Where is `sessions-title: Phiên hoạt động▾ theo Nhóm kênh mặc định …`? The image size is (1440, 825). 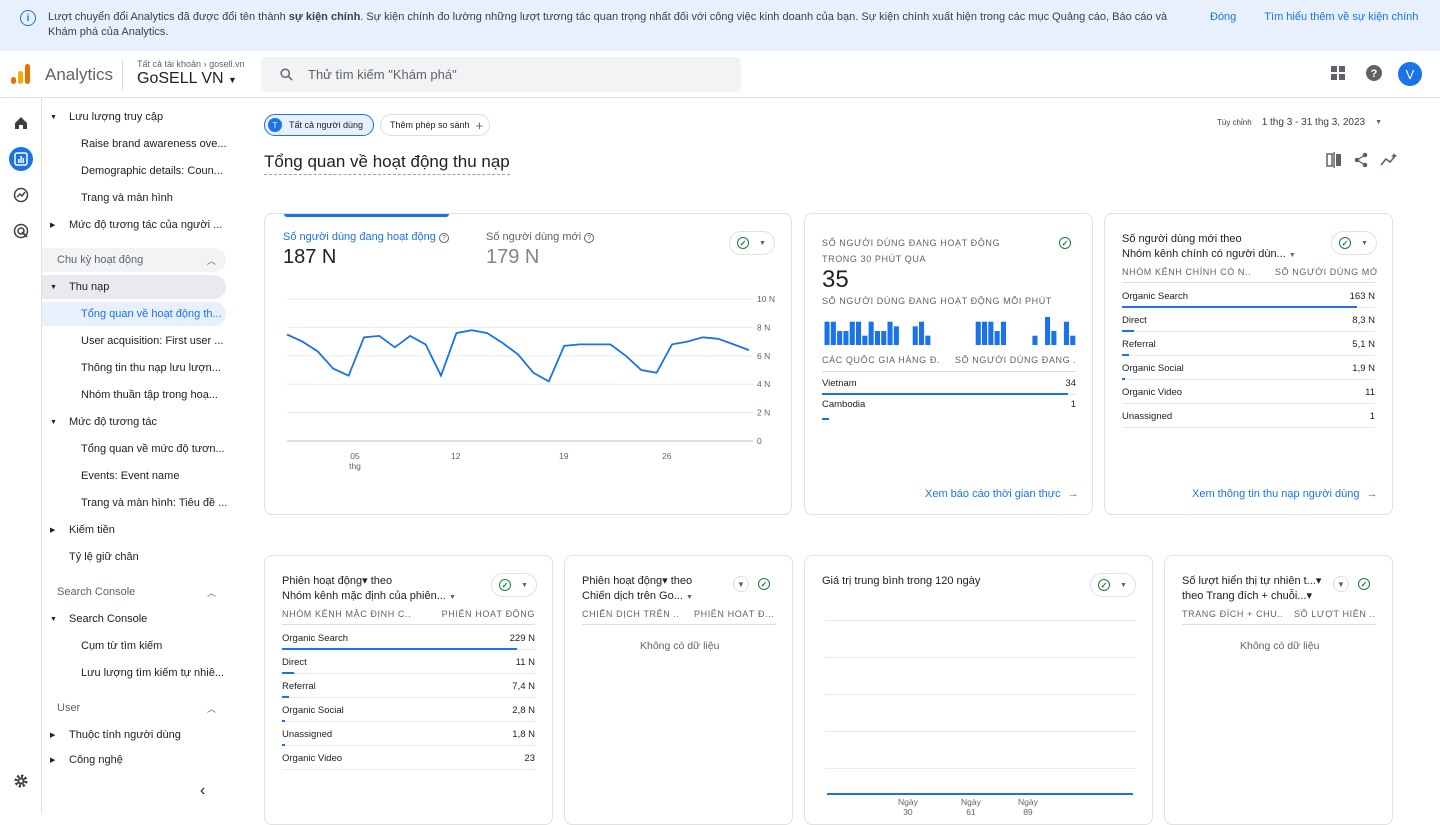
sessions-title: Phiên hoạt động▾ theo Nhóm kênh mặc định … is located at coordinates (369, 589).